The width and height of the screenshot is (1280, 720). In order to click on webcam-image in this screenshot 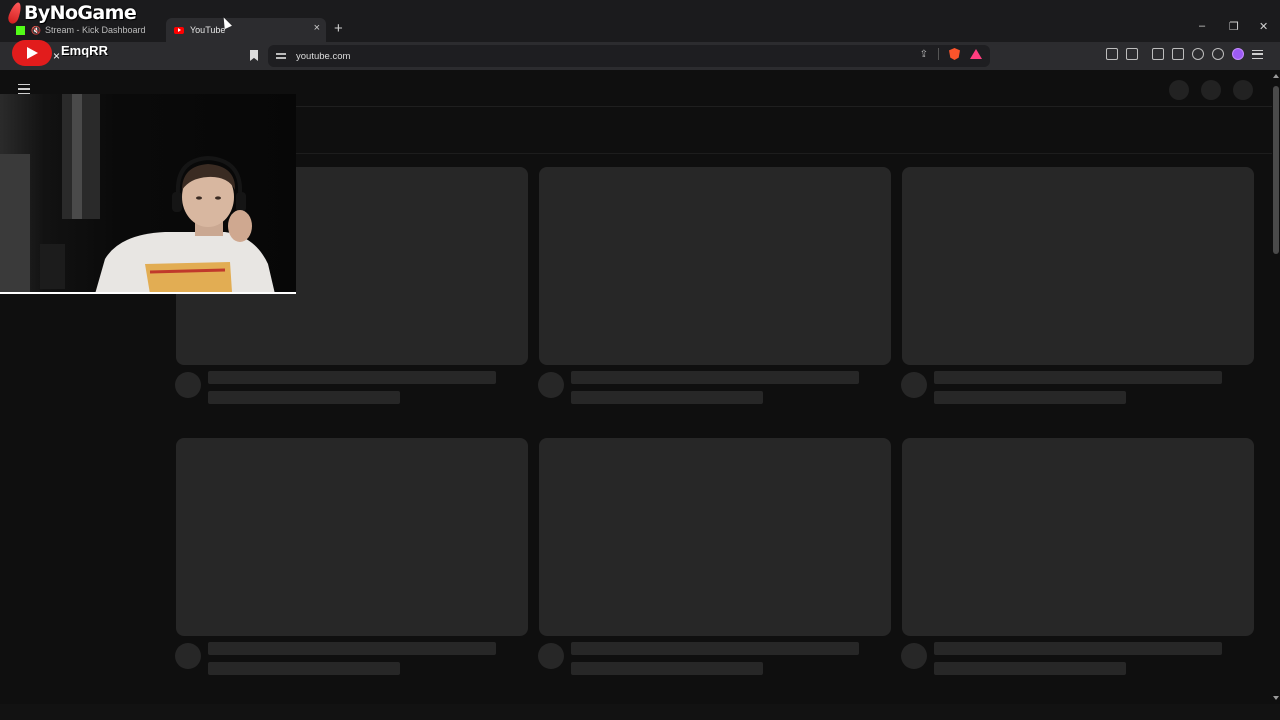, I will do `click(148, 194)`.